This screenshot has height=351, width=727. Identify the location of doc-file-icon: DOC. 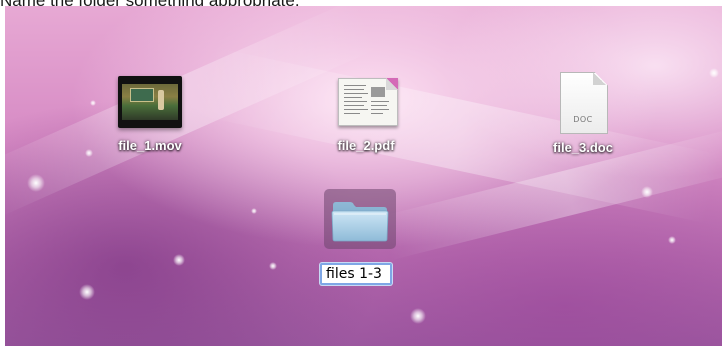
(584, 103).